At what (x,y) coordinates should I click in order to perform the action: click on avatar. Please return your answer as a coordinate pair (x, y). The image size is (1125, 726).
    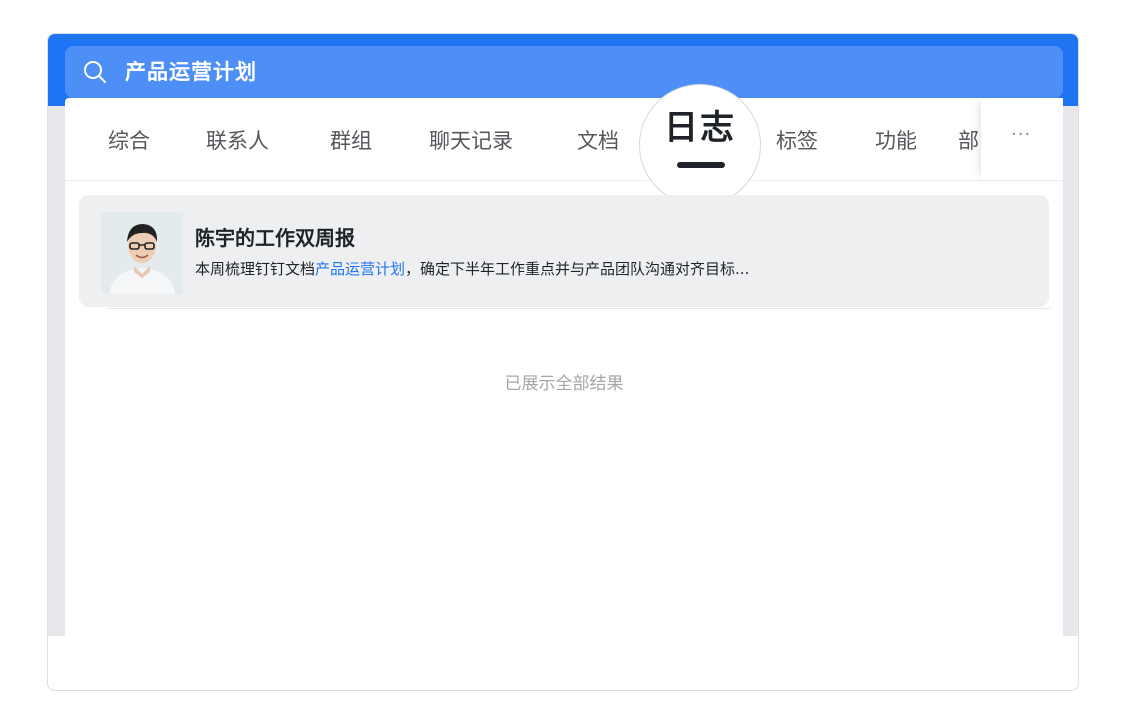
    Looking at the image, I should click on (142, 253).